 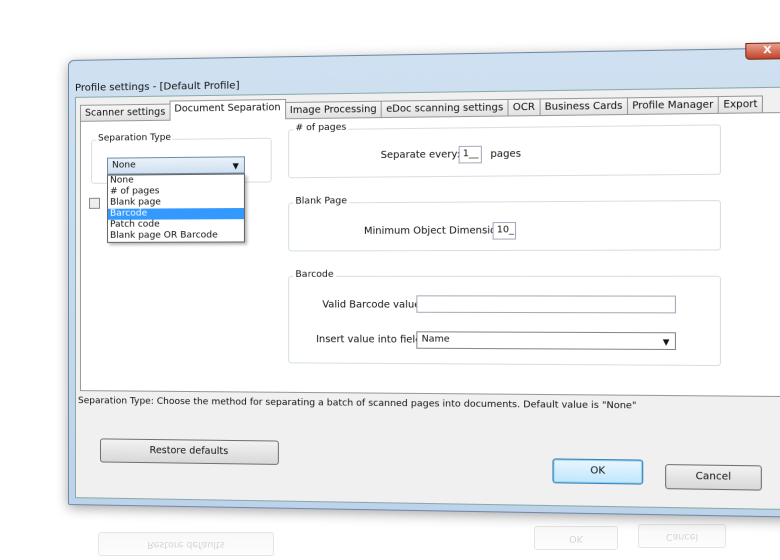 I want to click on separate-every-input: 1__, so click(x=470, y=154).